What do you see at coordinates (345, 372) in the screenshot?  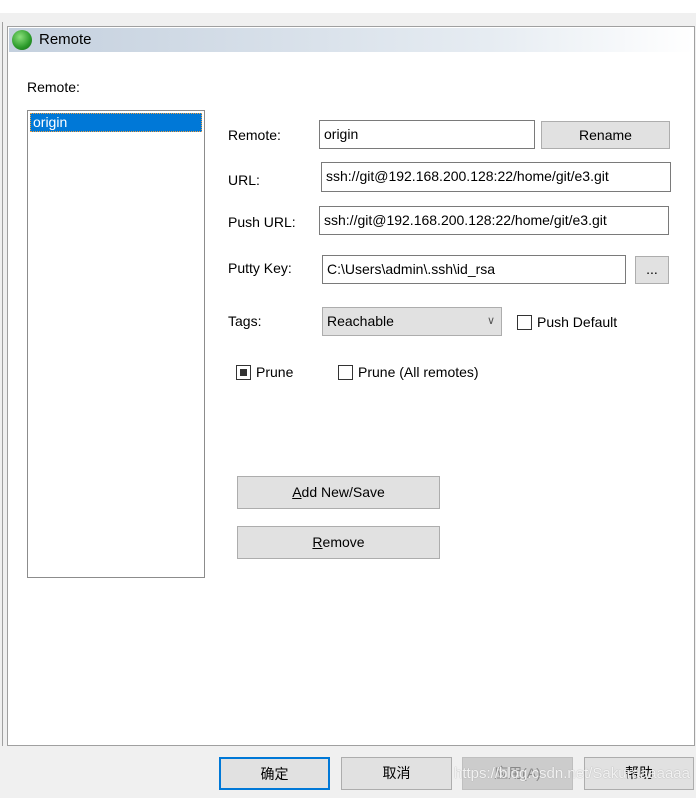 I see `prune-all-checkbox` at bounding box center [345, 372].